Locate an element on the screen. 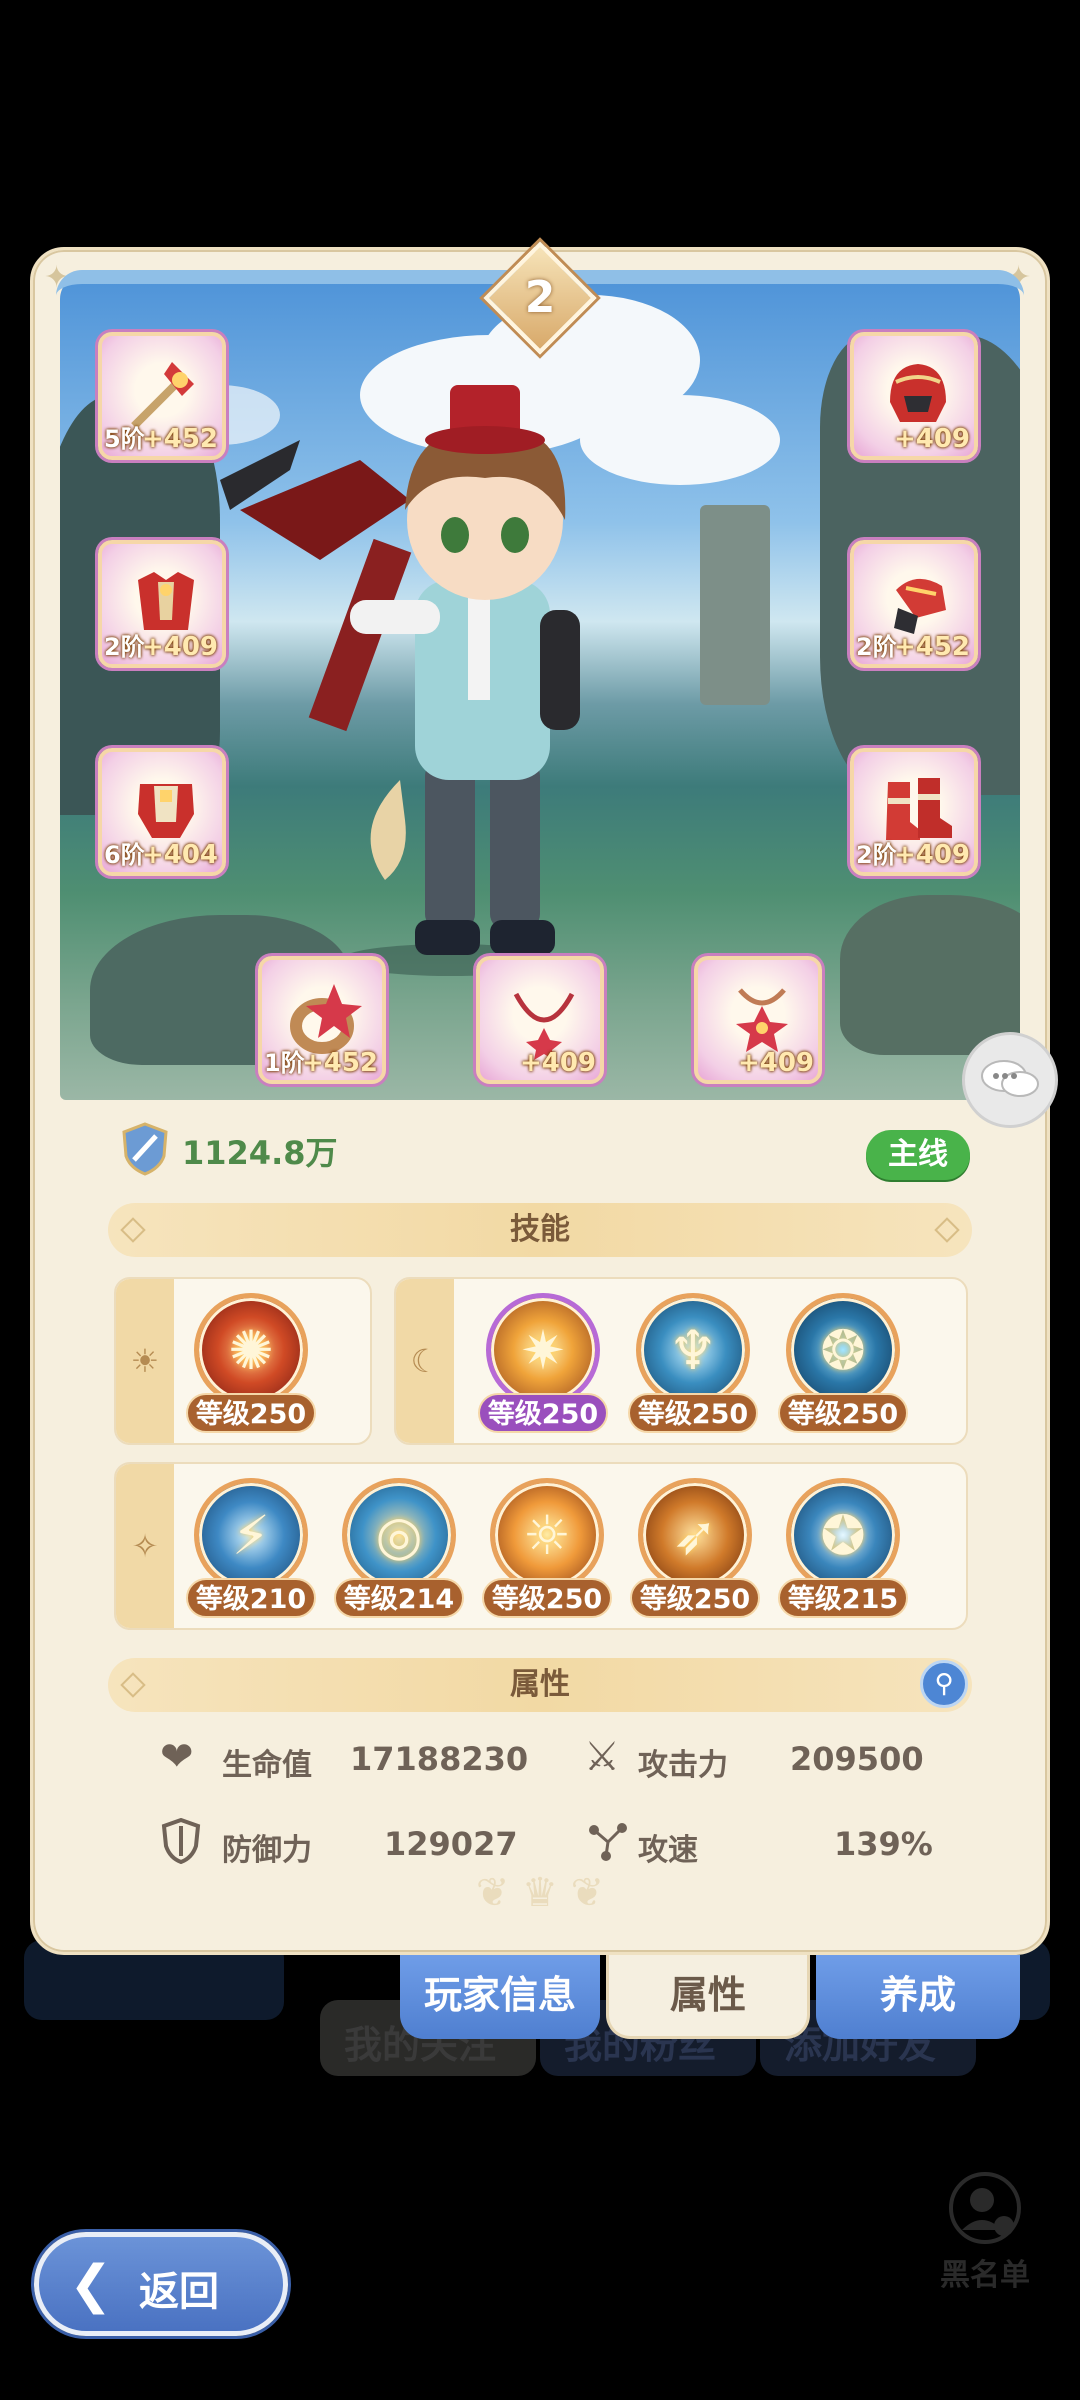 The height and width of the screenshot is (2400, 1080). blacklist-label: 黑名单 is located at coordinates (985, 2275).